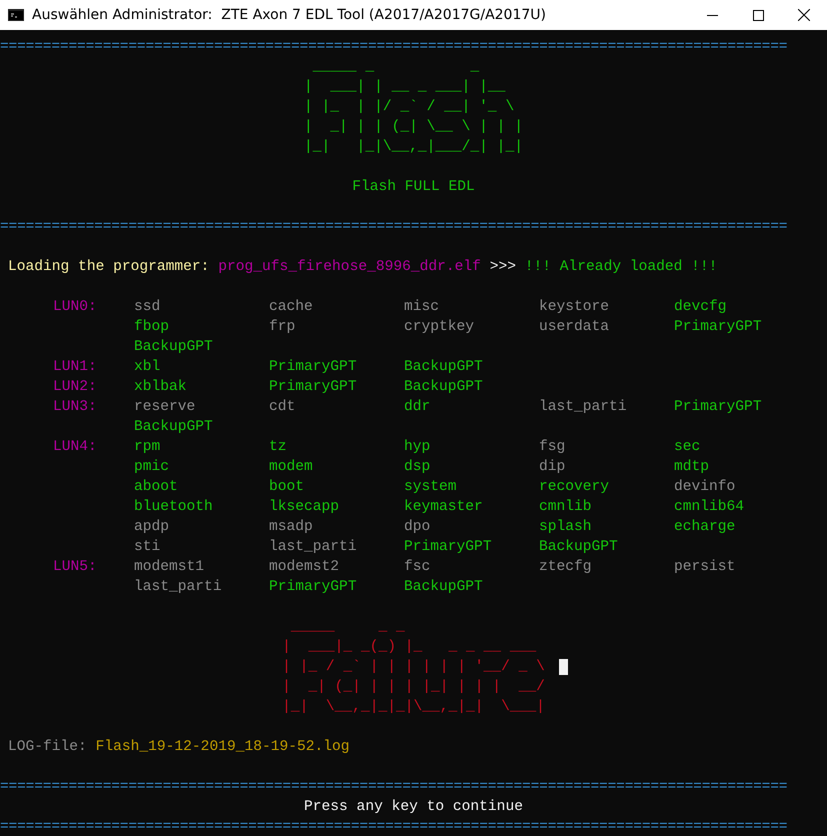  What do you see at coordinates (16, 15) in the screenshot?
I see `console-icon` at bounding box center [16, 15].